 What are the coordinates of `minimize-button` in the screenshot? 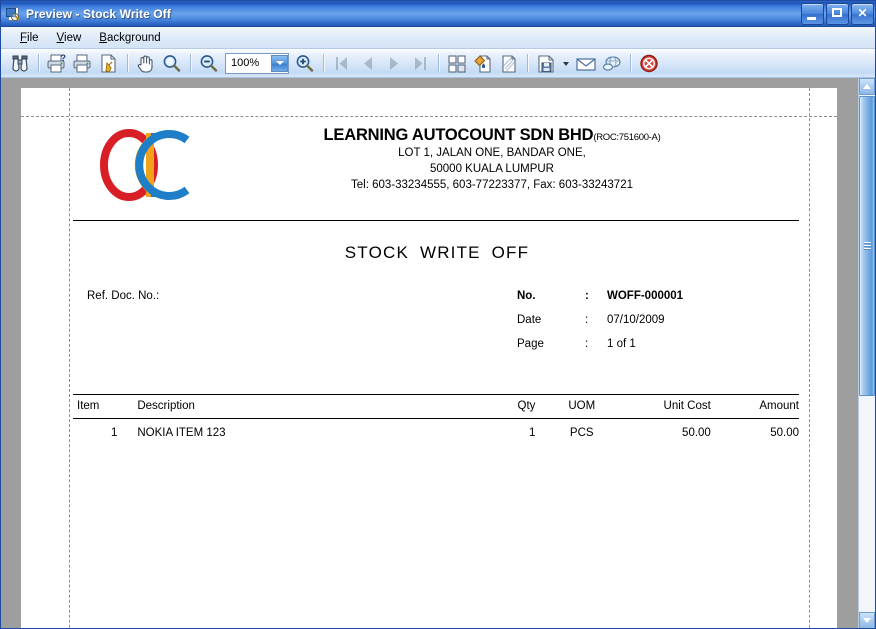 It's located at (812, 14).